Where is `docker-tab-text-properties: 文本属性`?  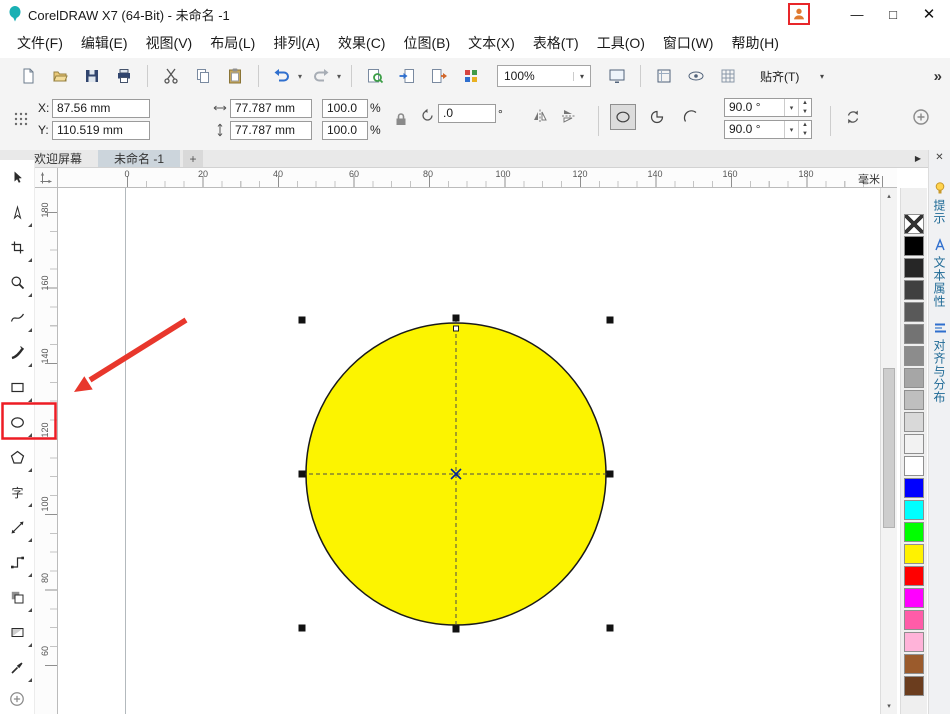
docker-tab-text-properties: 文本属性 is located at coordinates (939, 273).